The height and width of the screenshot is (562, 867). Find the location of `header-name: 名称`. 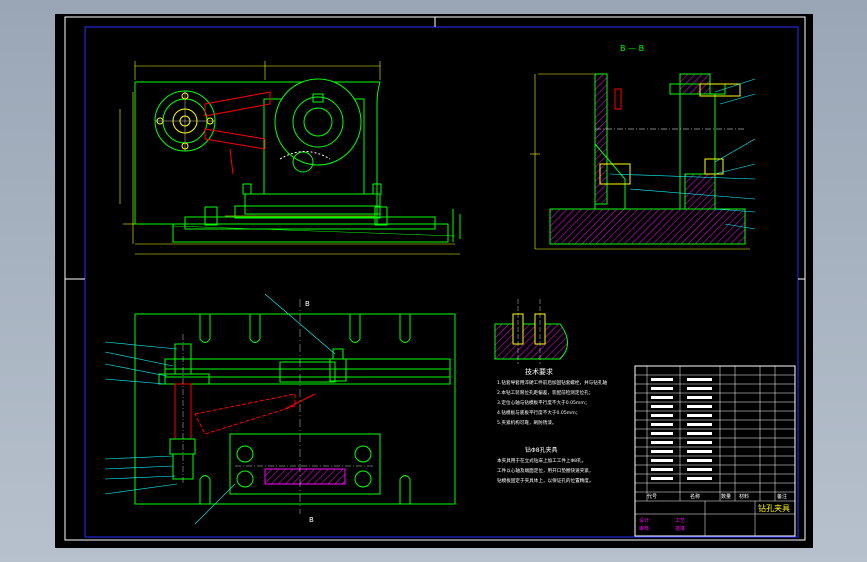

header-name: 名称 is located at coordinates (695, 496).